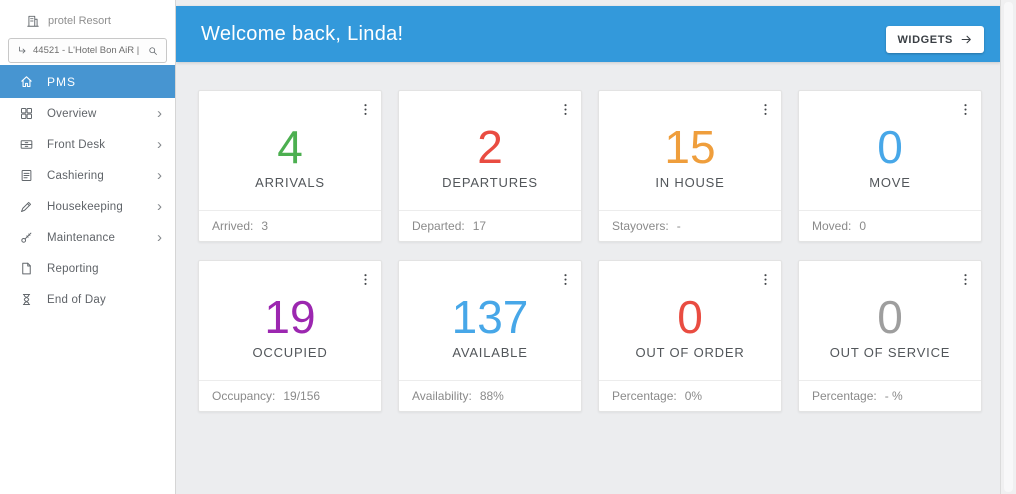 Image resolution: width=1016 pixels, height=494 pixels. I want to click on card-out-of-service: 0 OUT OF SERVICE Percentage: - %, so click(890, 336).